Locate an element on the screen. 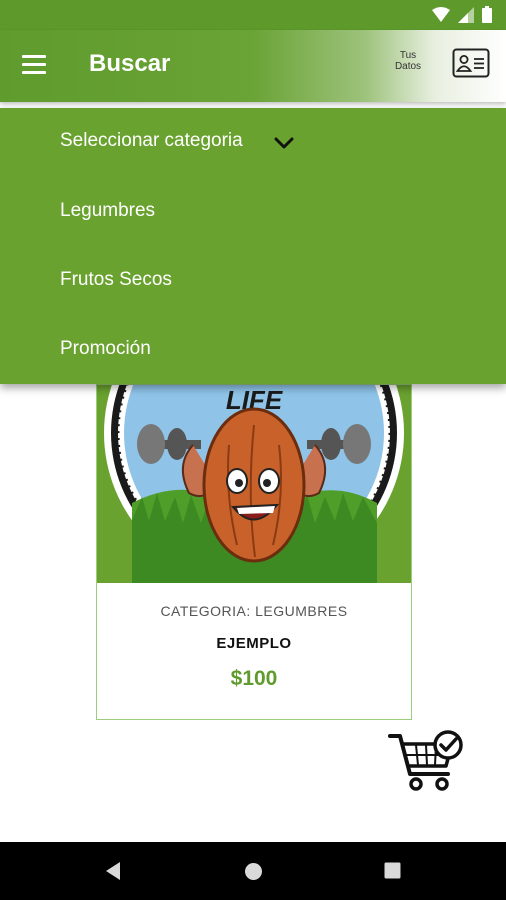 This screenshot has width=506, height=900. id-card-icon is located at coordinates (471, 63).